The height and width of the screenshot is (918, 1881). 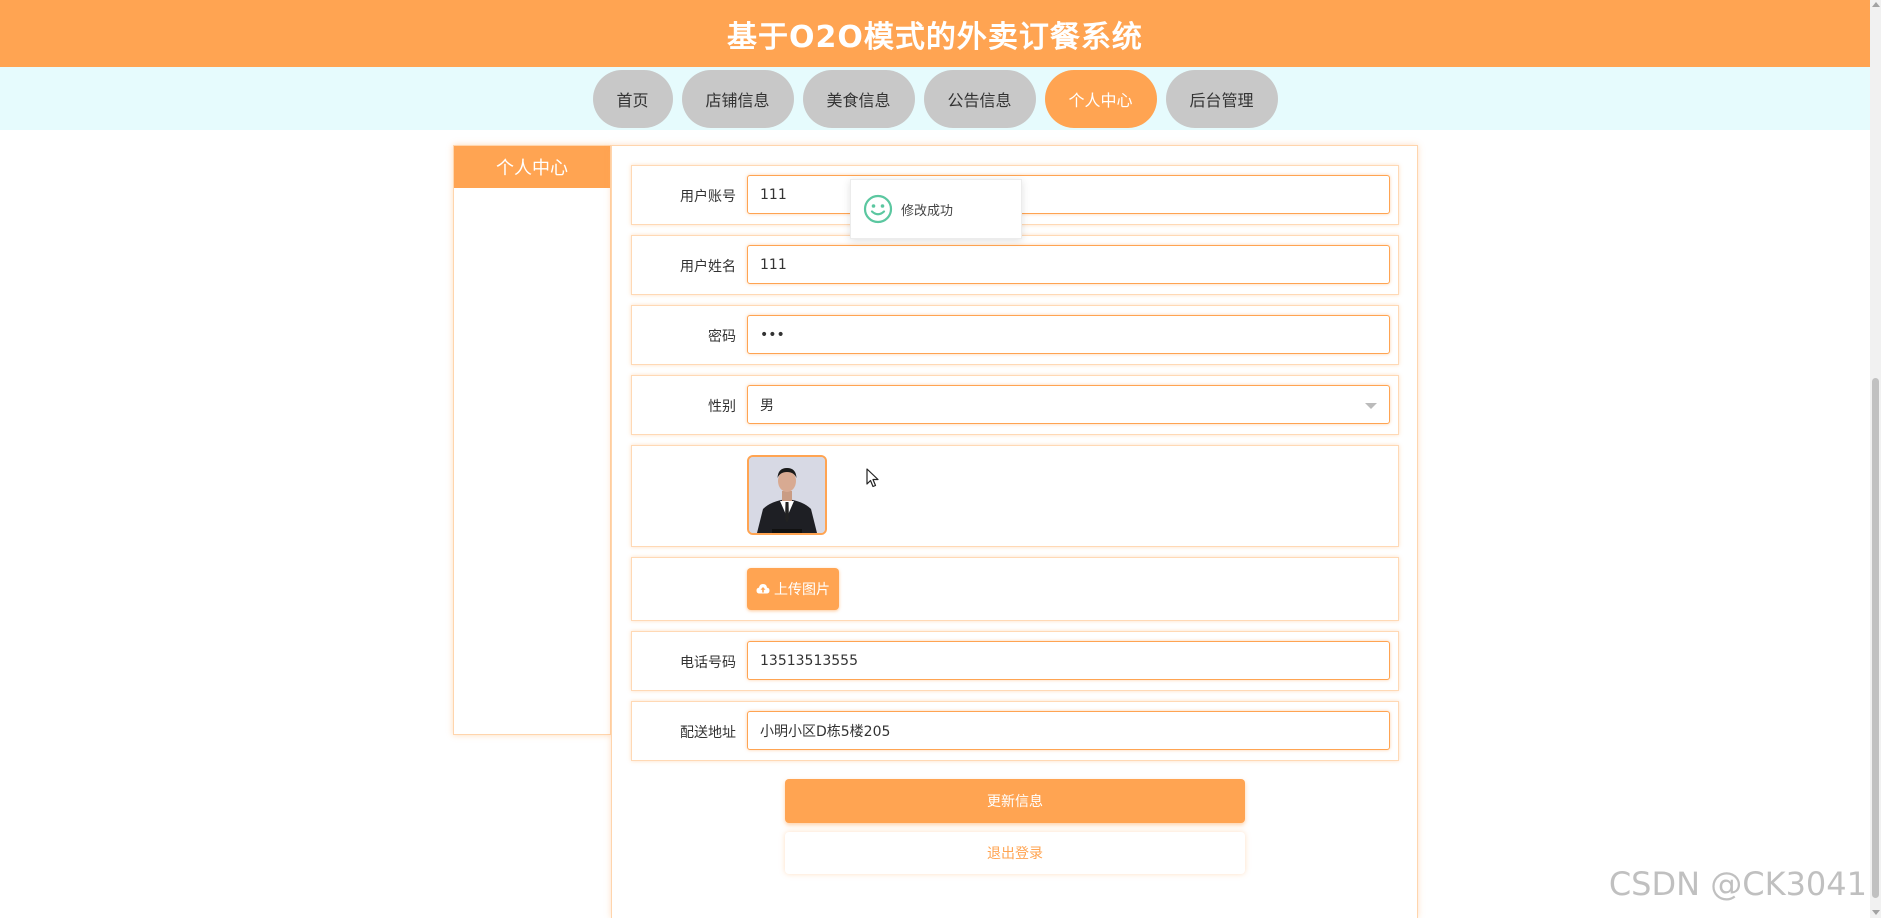 I want to click on update-info-button: 更新信息, so click(x=1015, y=801).